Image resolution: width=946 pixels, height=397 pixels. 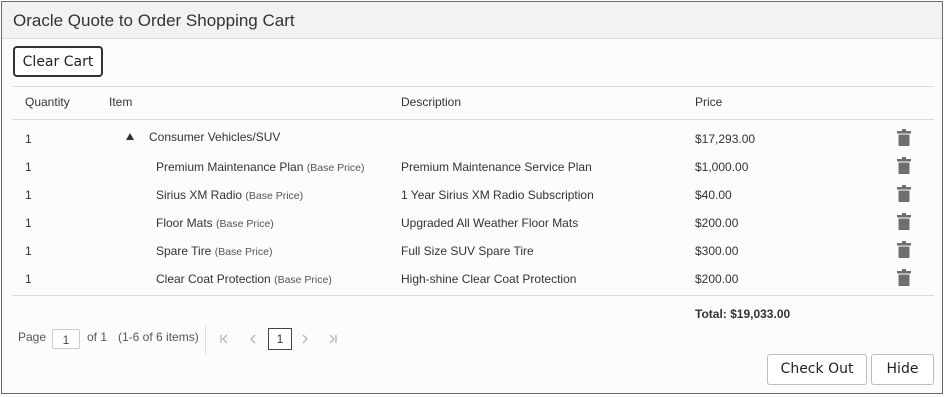 What do you see at coordinates (902, 369) in the screenshot?
I see `hide-button: Hide` at bounding box center [902, 369].